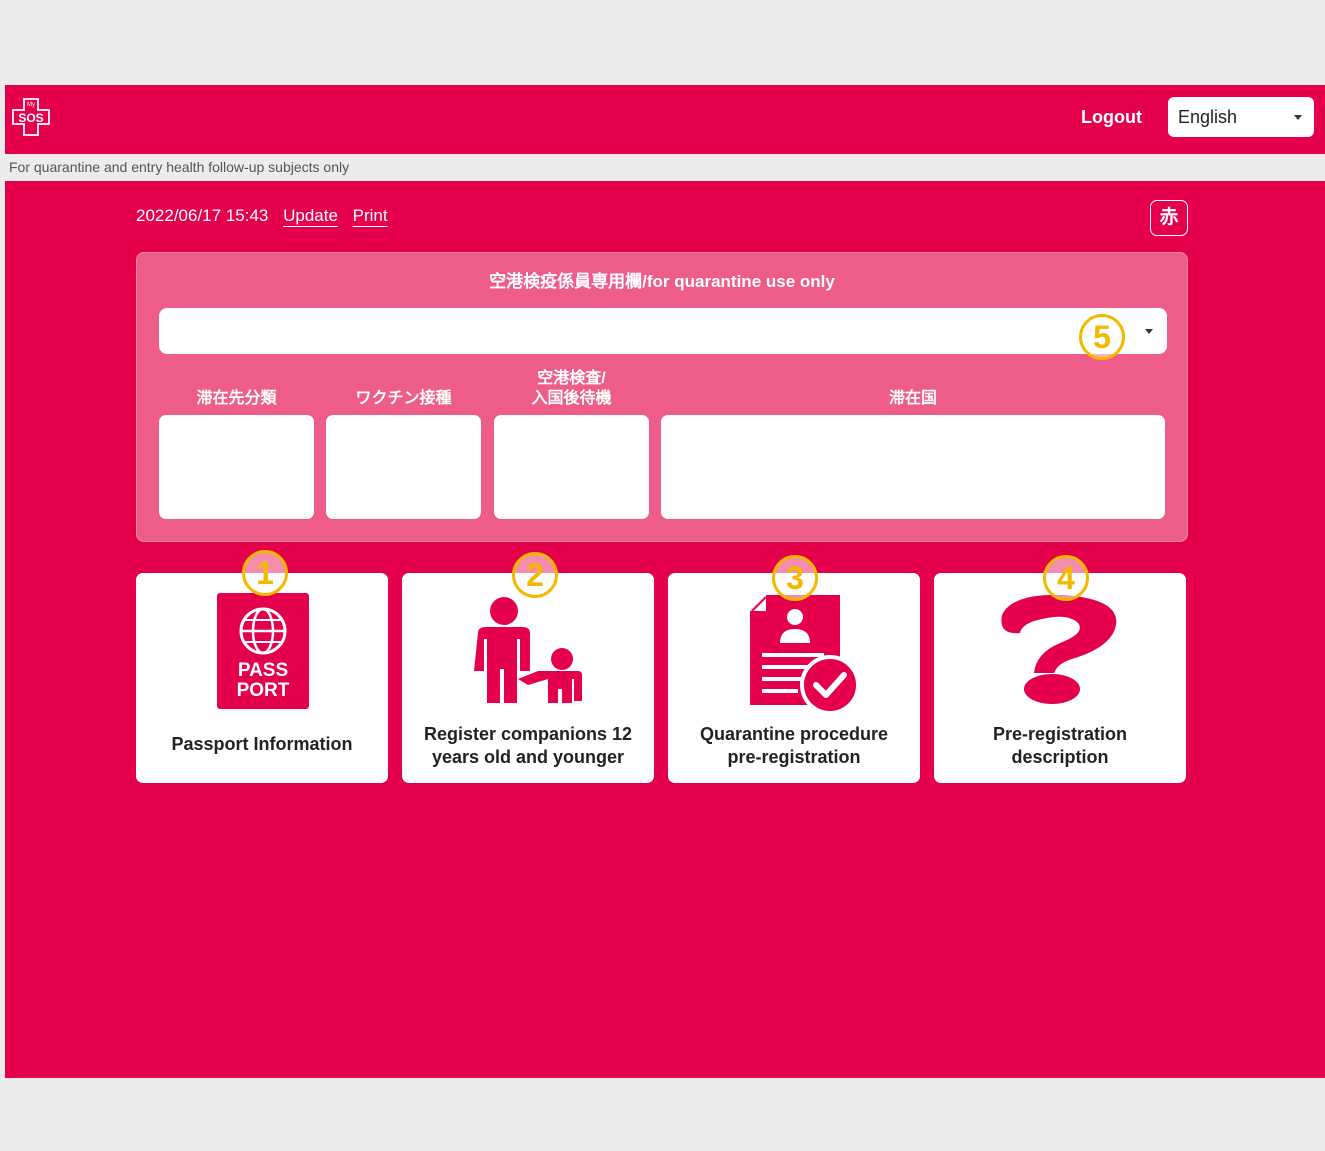  I want to click on airport-test-field, so click(571, 467).